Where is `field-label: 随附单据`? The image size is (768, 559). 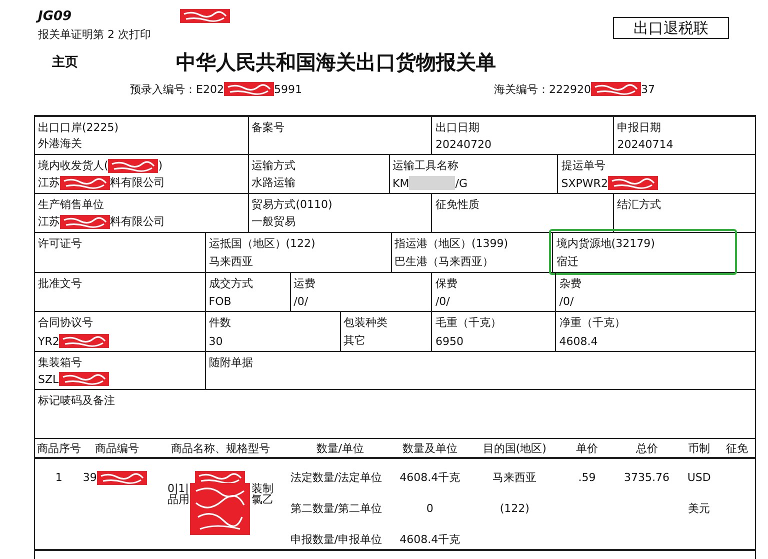
field-label: 随附单据 is located at coordinates (230, 362).